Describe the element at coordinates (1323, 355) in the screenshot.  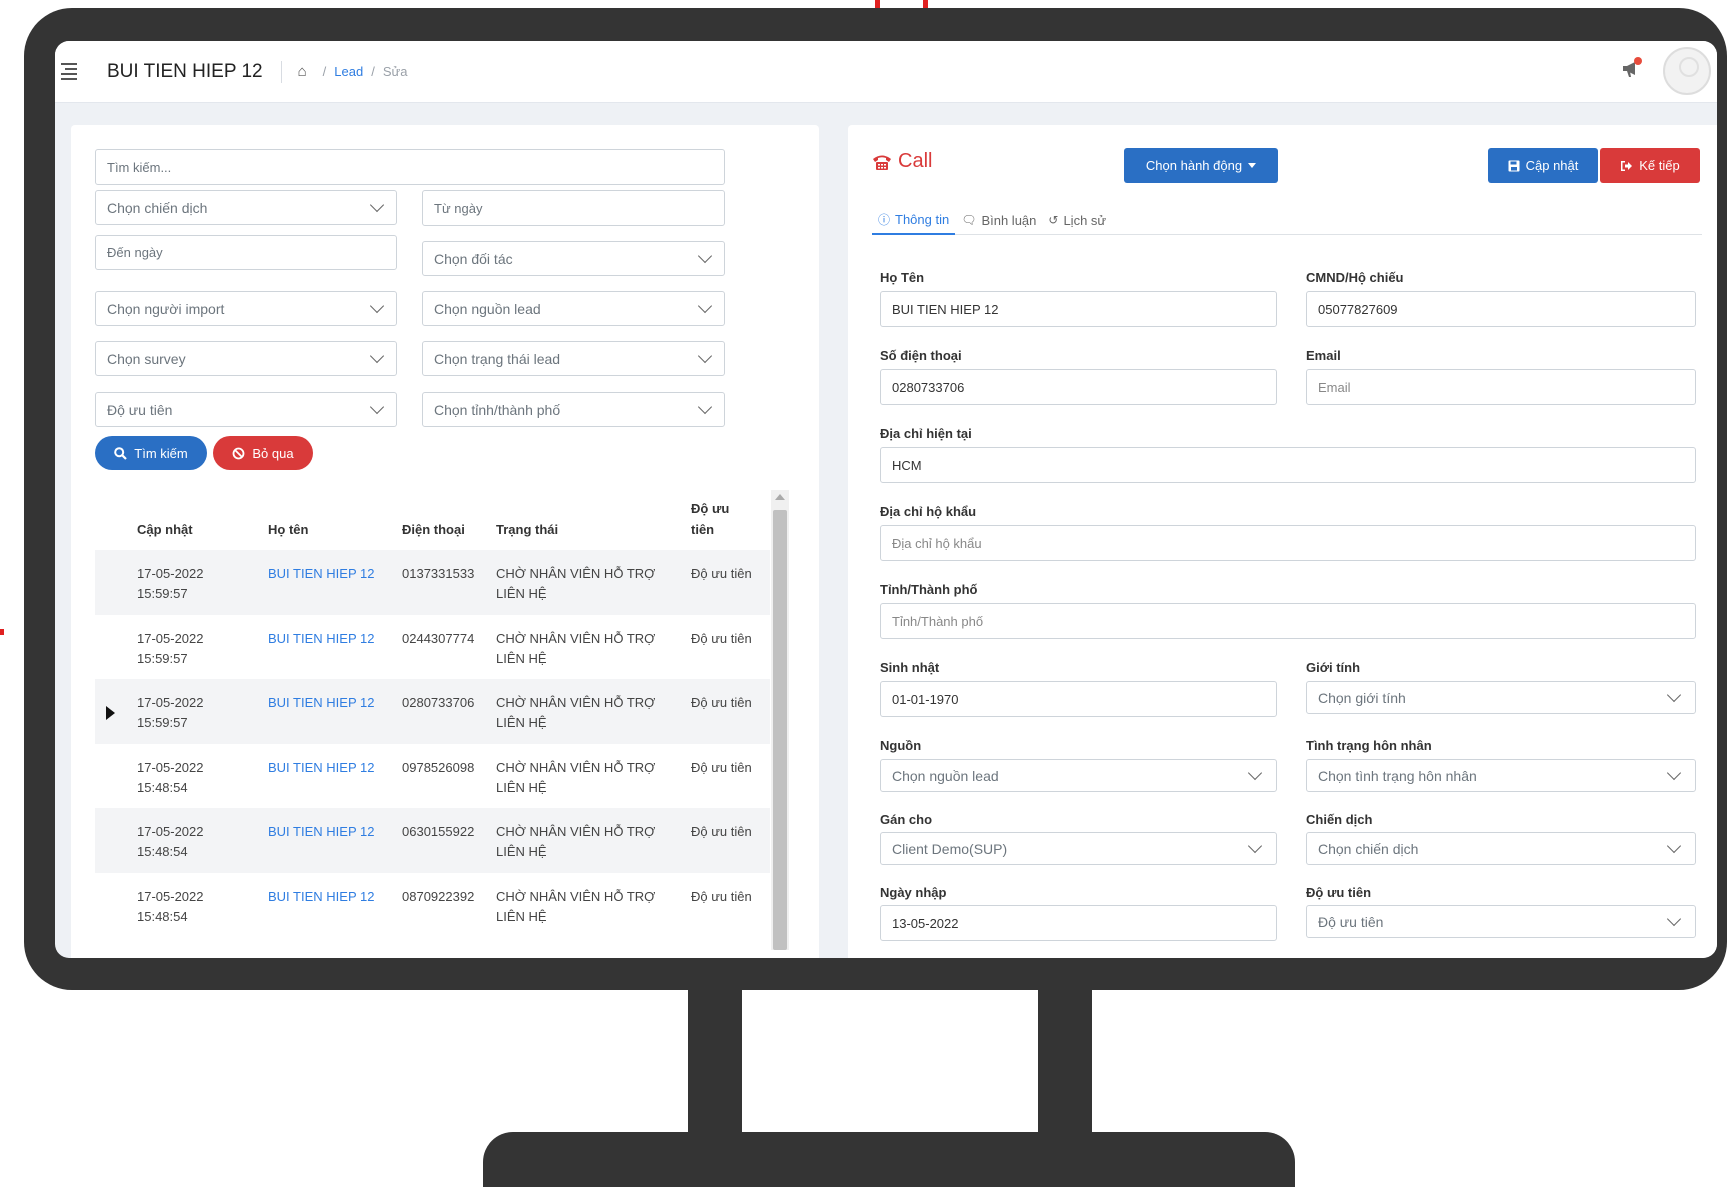
I see `email-label: Email` at that location.